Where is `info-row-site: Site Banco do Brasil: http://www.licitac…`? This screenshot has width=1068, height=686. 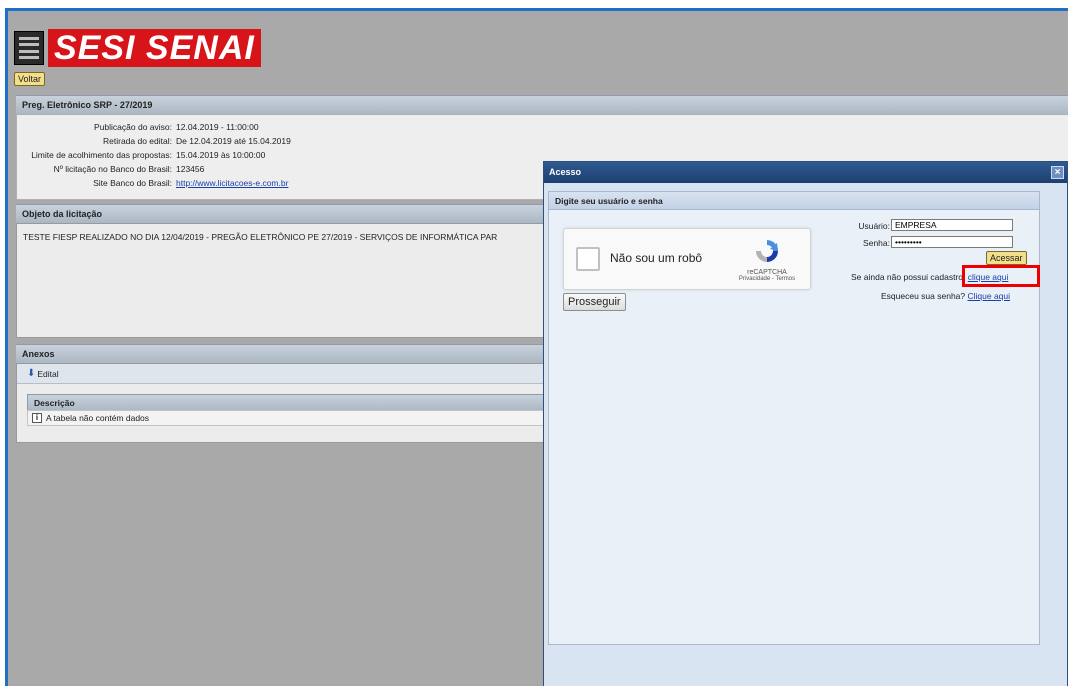 info-row-site: Site Banco do Brasil: http://www.licitac… is located at coordinates (153, 183).